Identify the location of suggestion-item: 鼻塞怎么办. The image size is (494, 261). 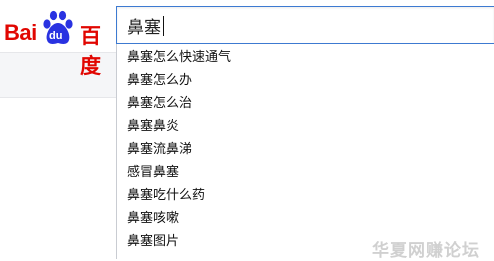
(305, 80).